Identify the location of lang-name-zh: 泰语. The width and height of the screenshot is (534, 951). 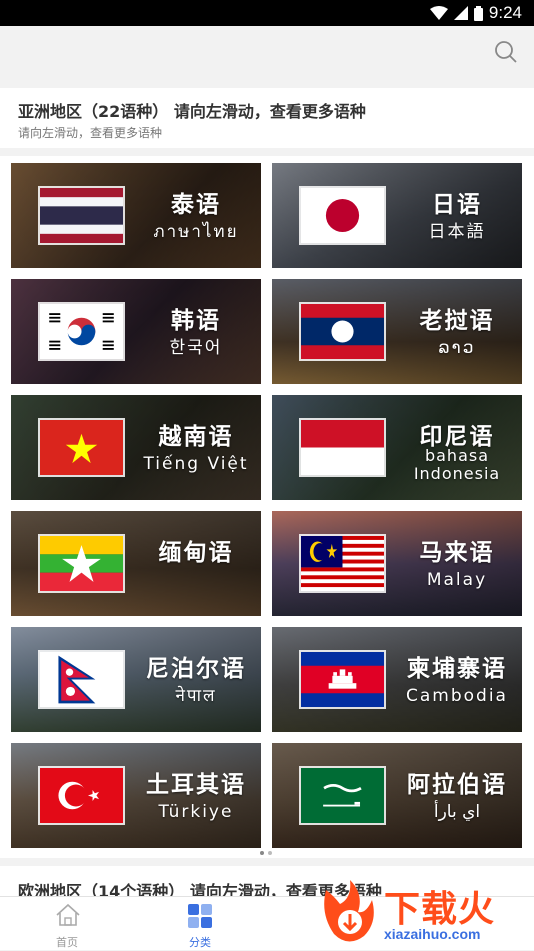
(196, 205).